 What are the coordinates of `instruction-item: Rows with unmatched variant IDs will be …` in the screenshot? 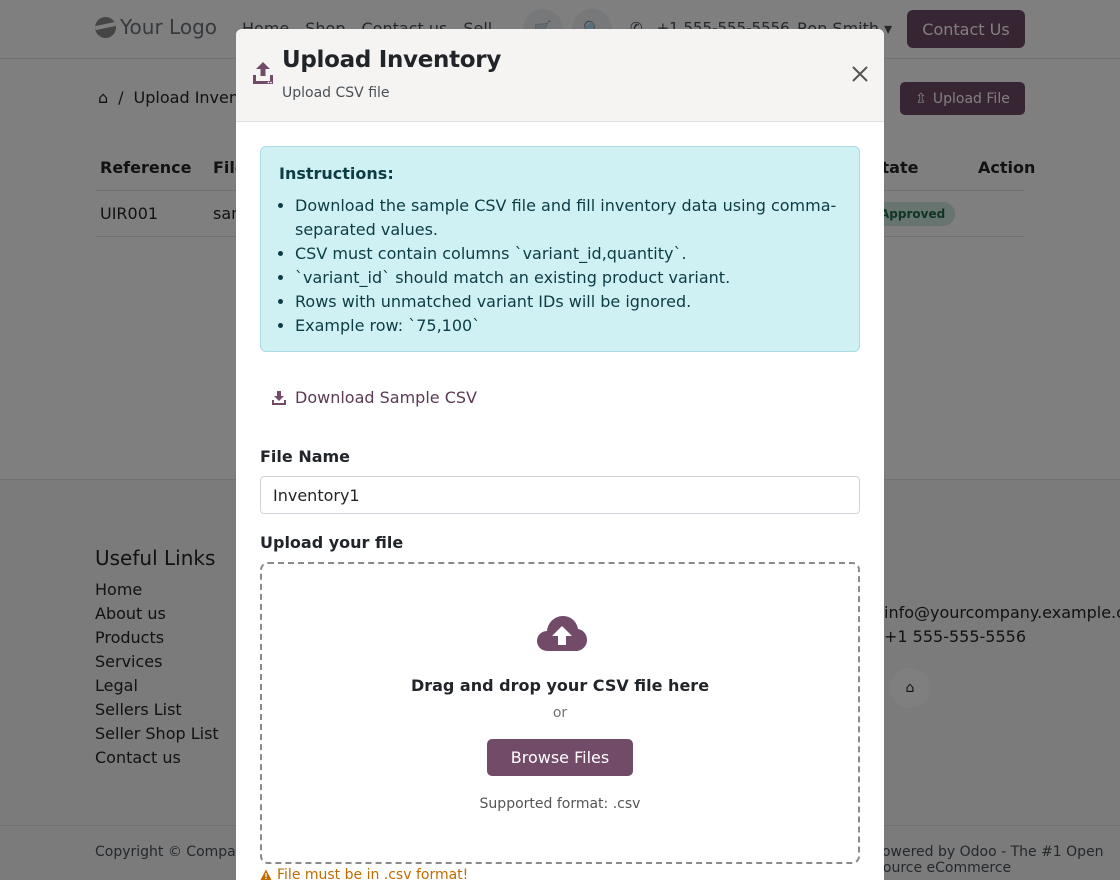 It's located at (568, 302).